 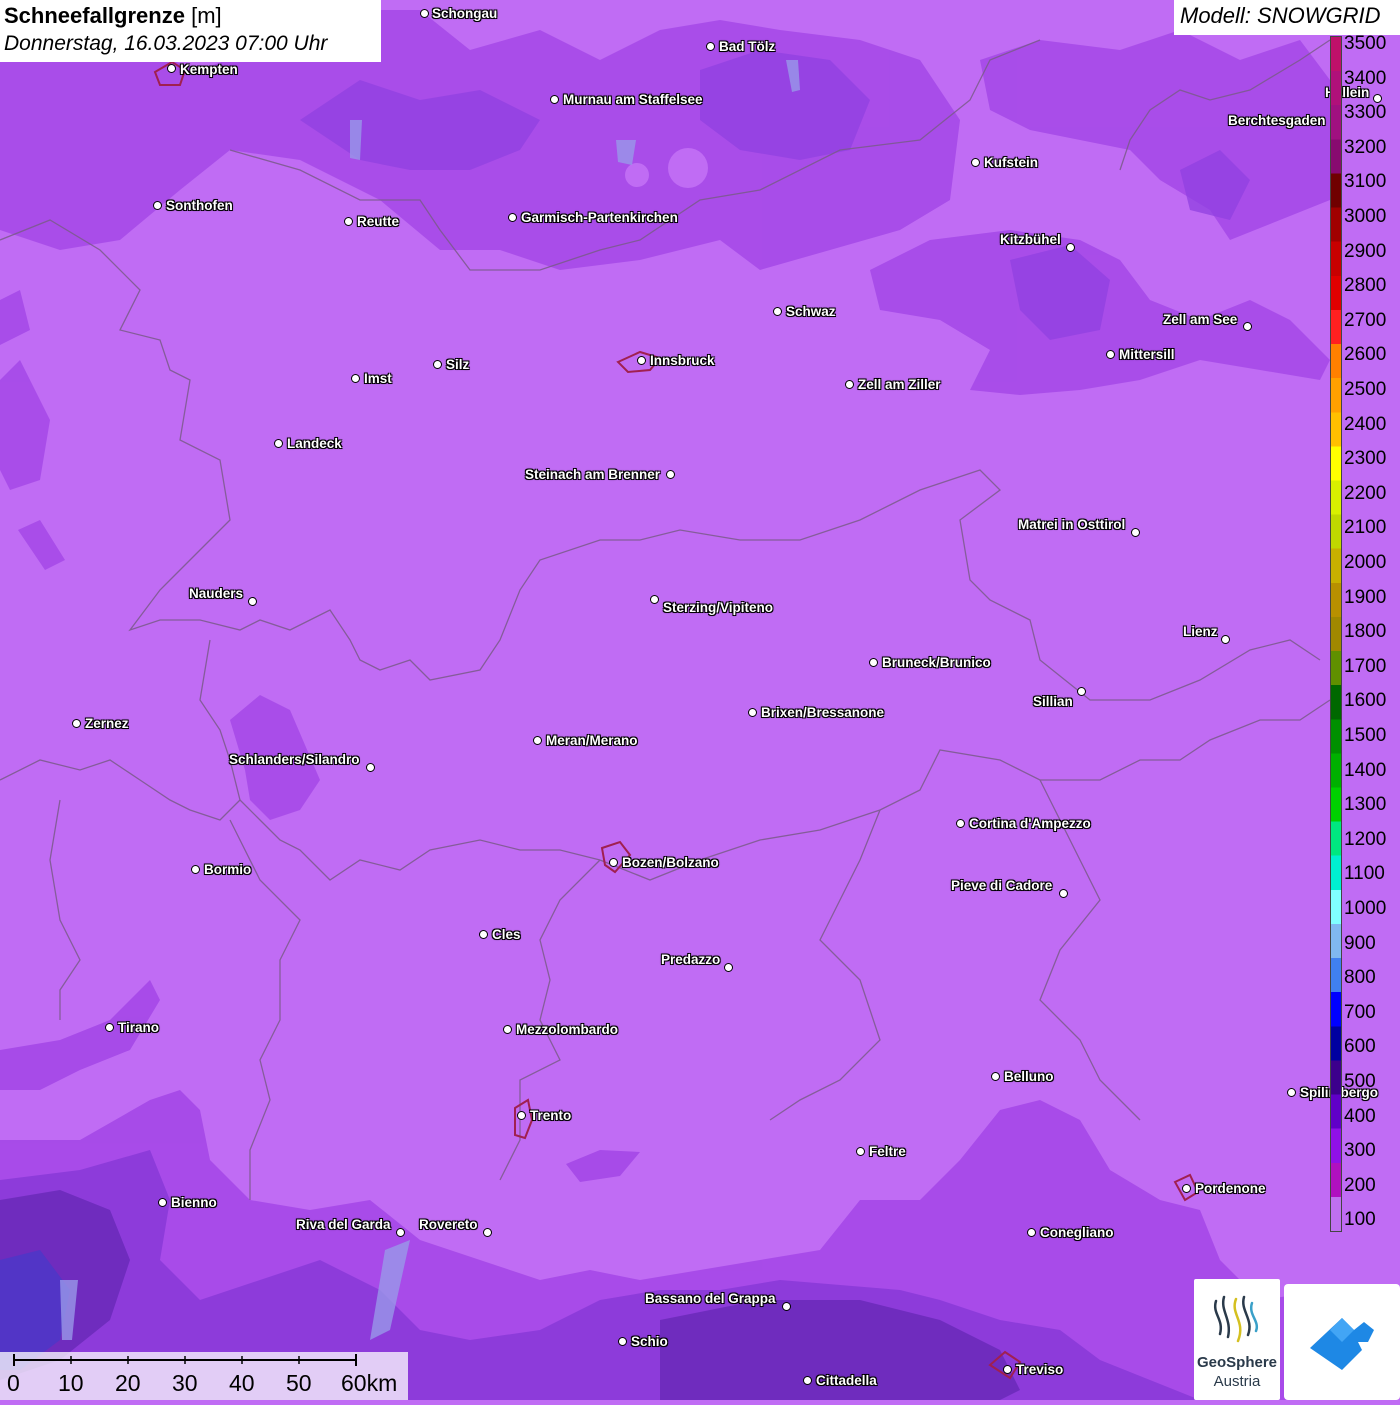 What do you see at coordinates (139, 1027) in the screenshot?
I see `city-label: Tirano` at bounding box center [139, 1027].